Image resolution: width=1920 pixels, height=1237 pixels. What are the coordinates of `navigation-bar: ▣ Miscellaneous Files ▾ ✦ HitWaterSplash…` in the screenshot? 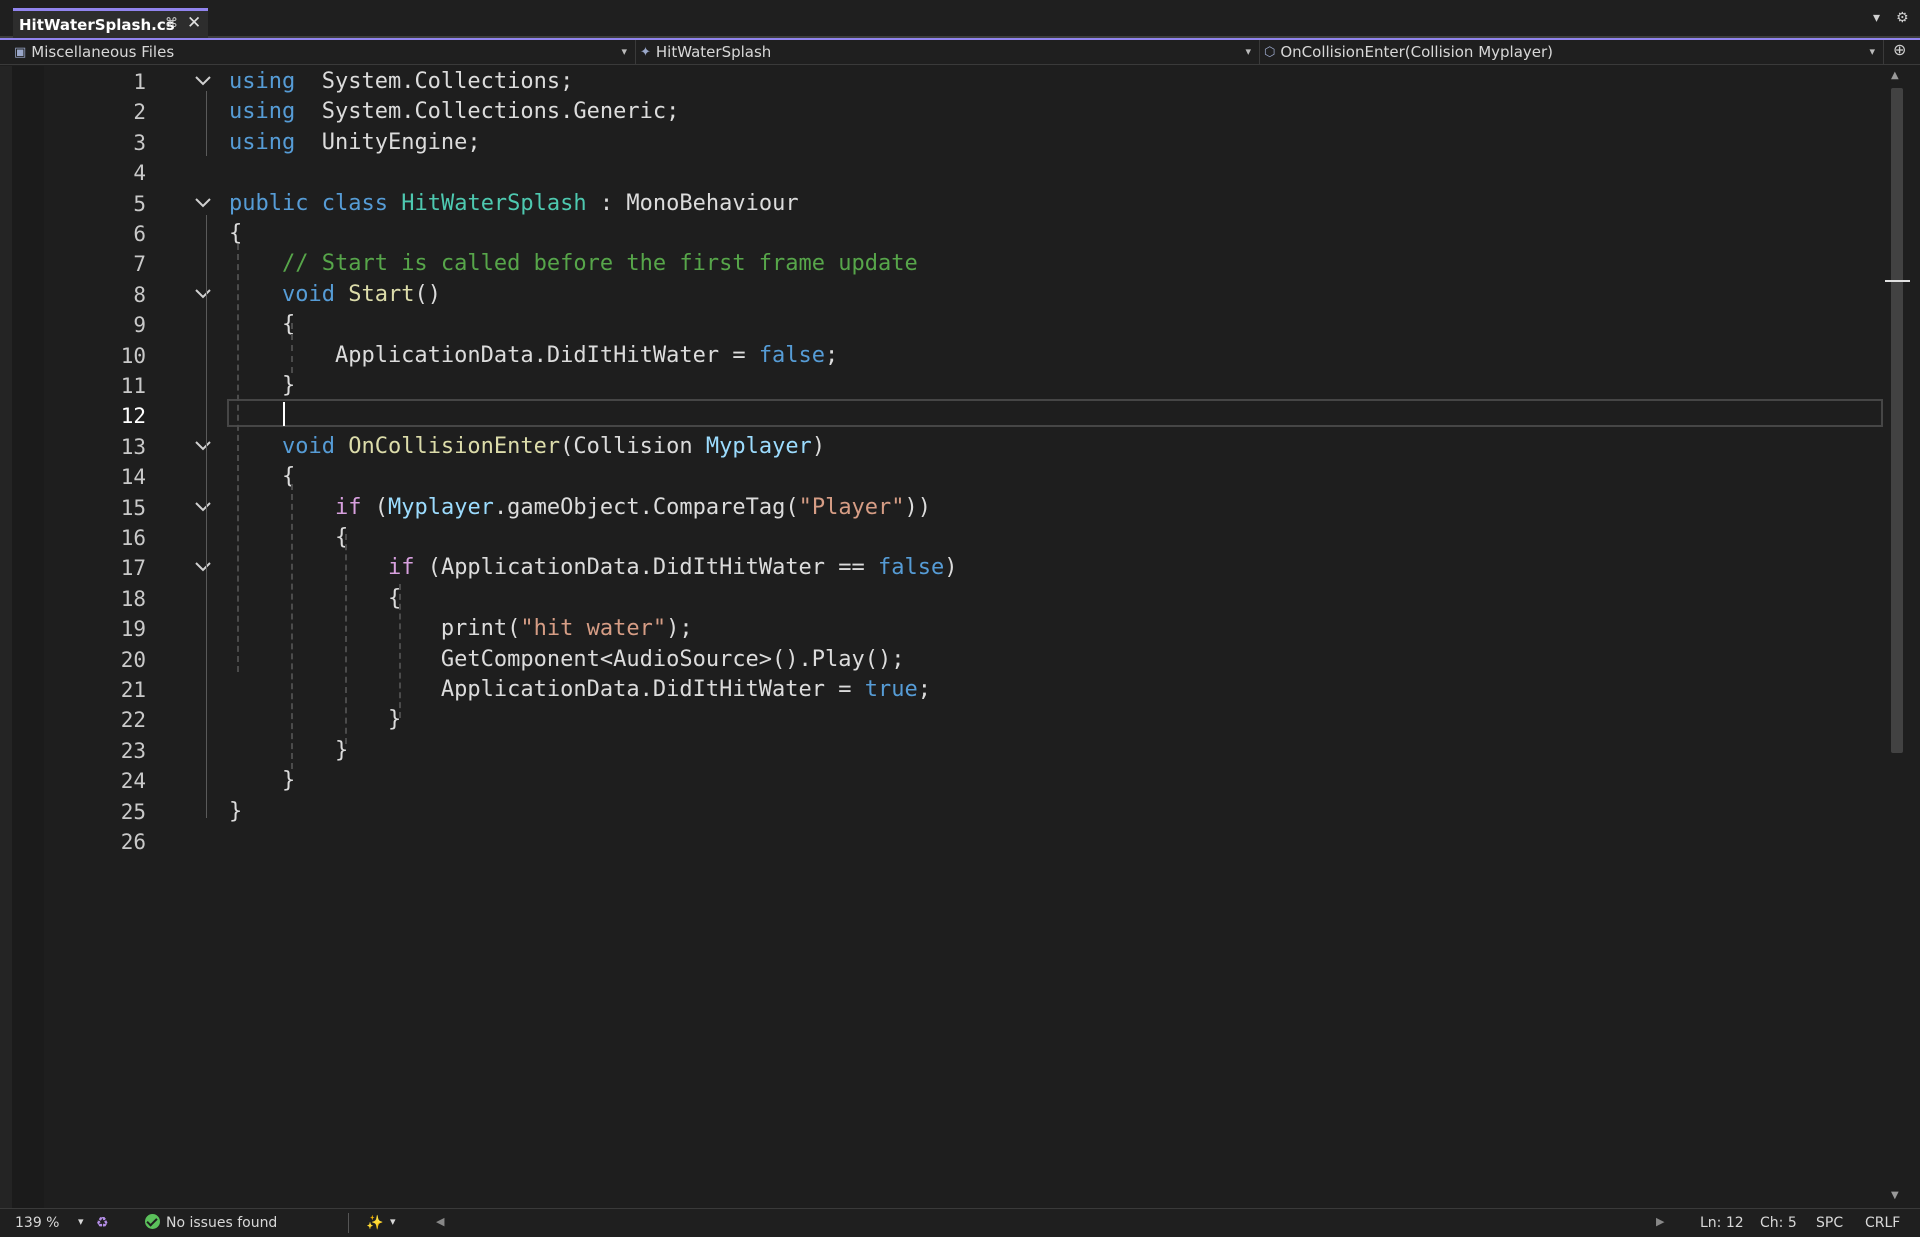 It's located at (960, 51).